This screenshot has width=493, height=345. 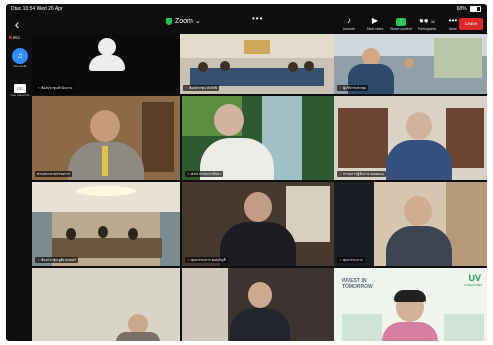 I want to click on video-tile-meeting: ✕ห้องประชุม ยูนิเวนเจอร์, so click(x=106, y=224).